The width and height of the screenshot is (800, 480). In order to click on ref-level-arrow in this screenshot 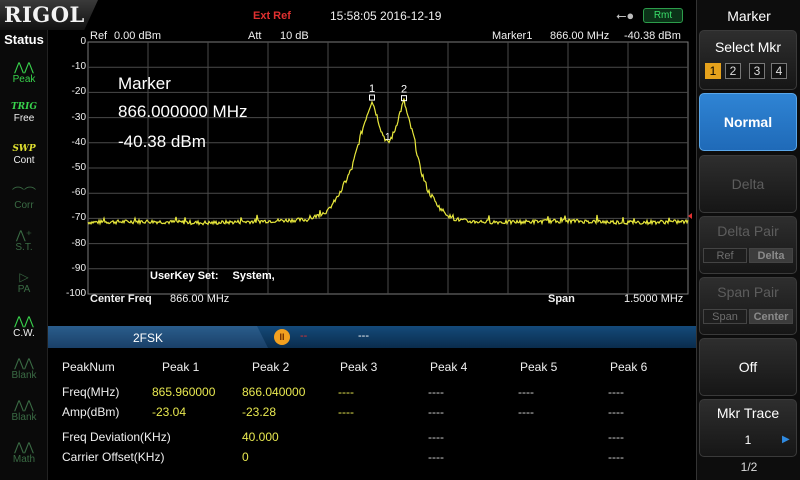, I will do `click(690, 216)`.